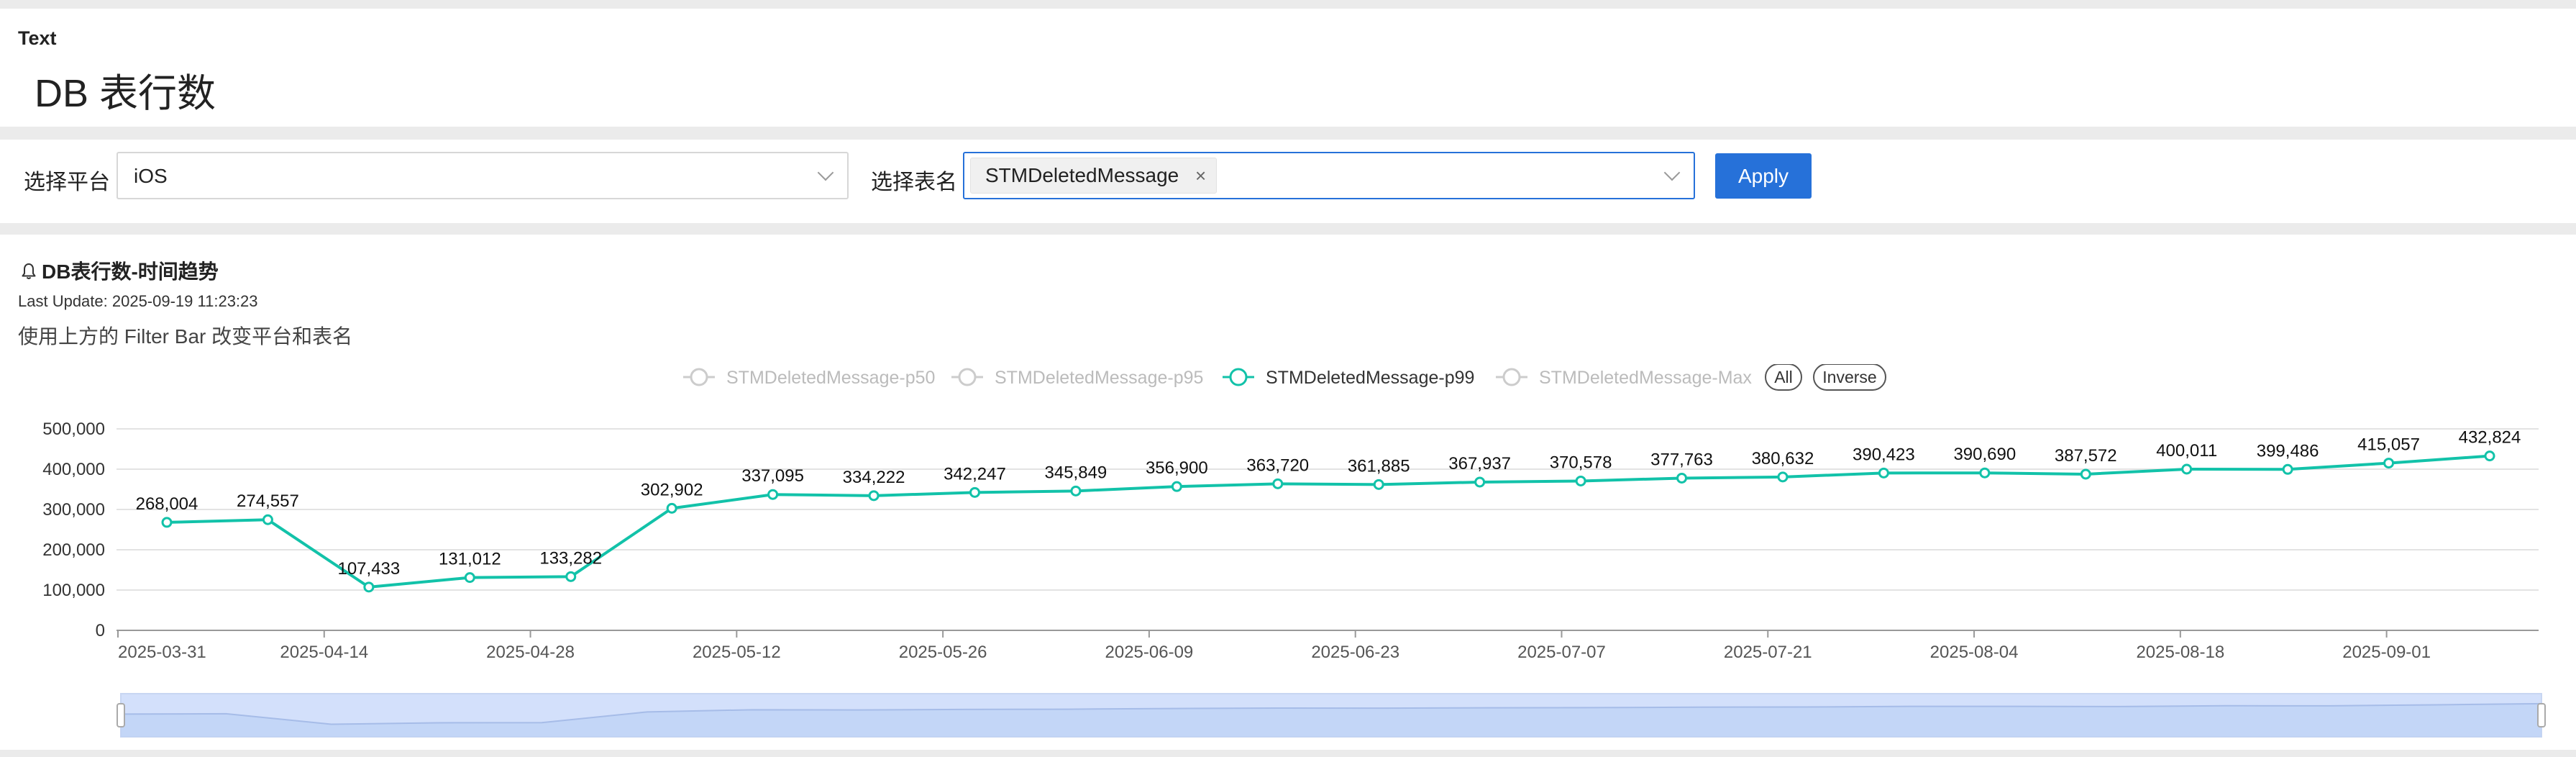 The width and height of the screenshot is (2576, 757). I want to click on bell-icon, so click(29, 271).